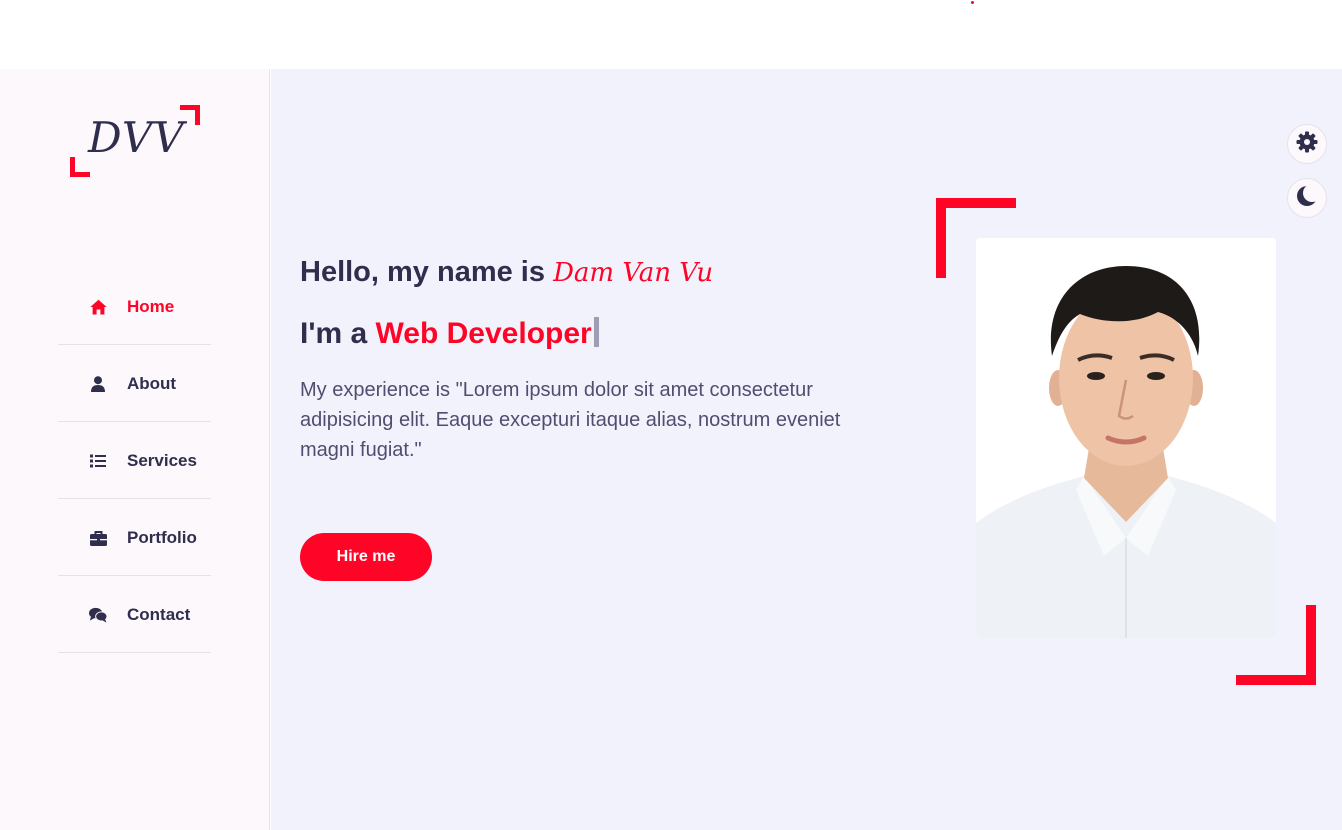  Describe the element at coordinates (366, 557) in the screenshot. I see `hire-me-button: Hire me` at that location.